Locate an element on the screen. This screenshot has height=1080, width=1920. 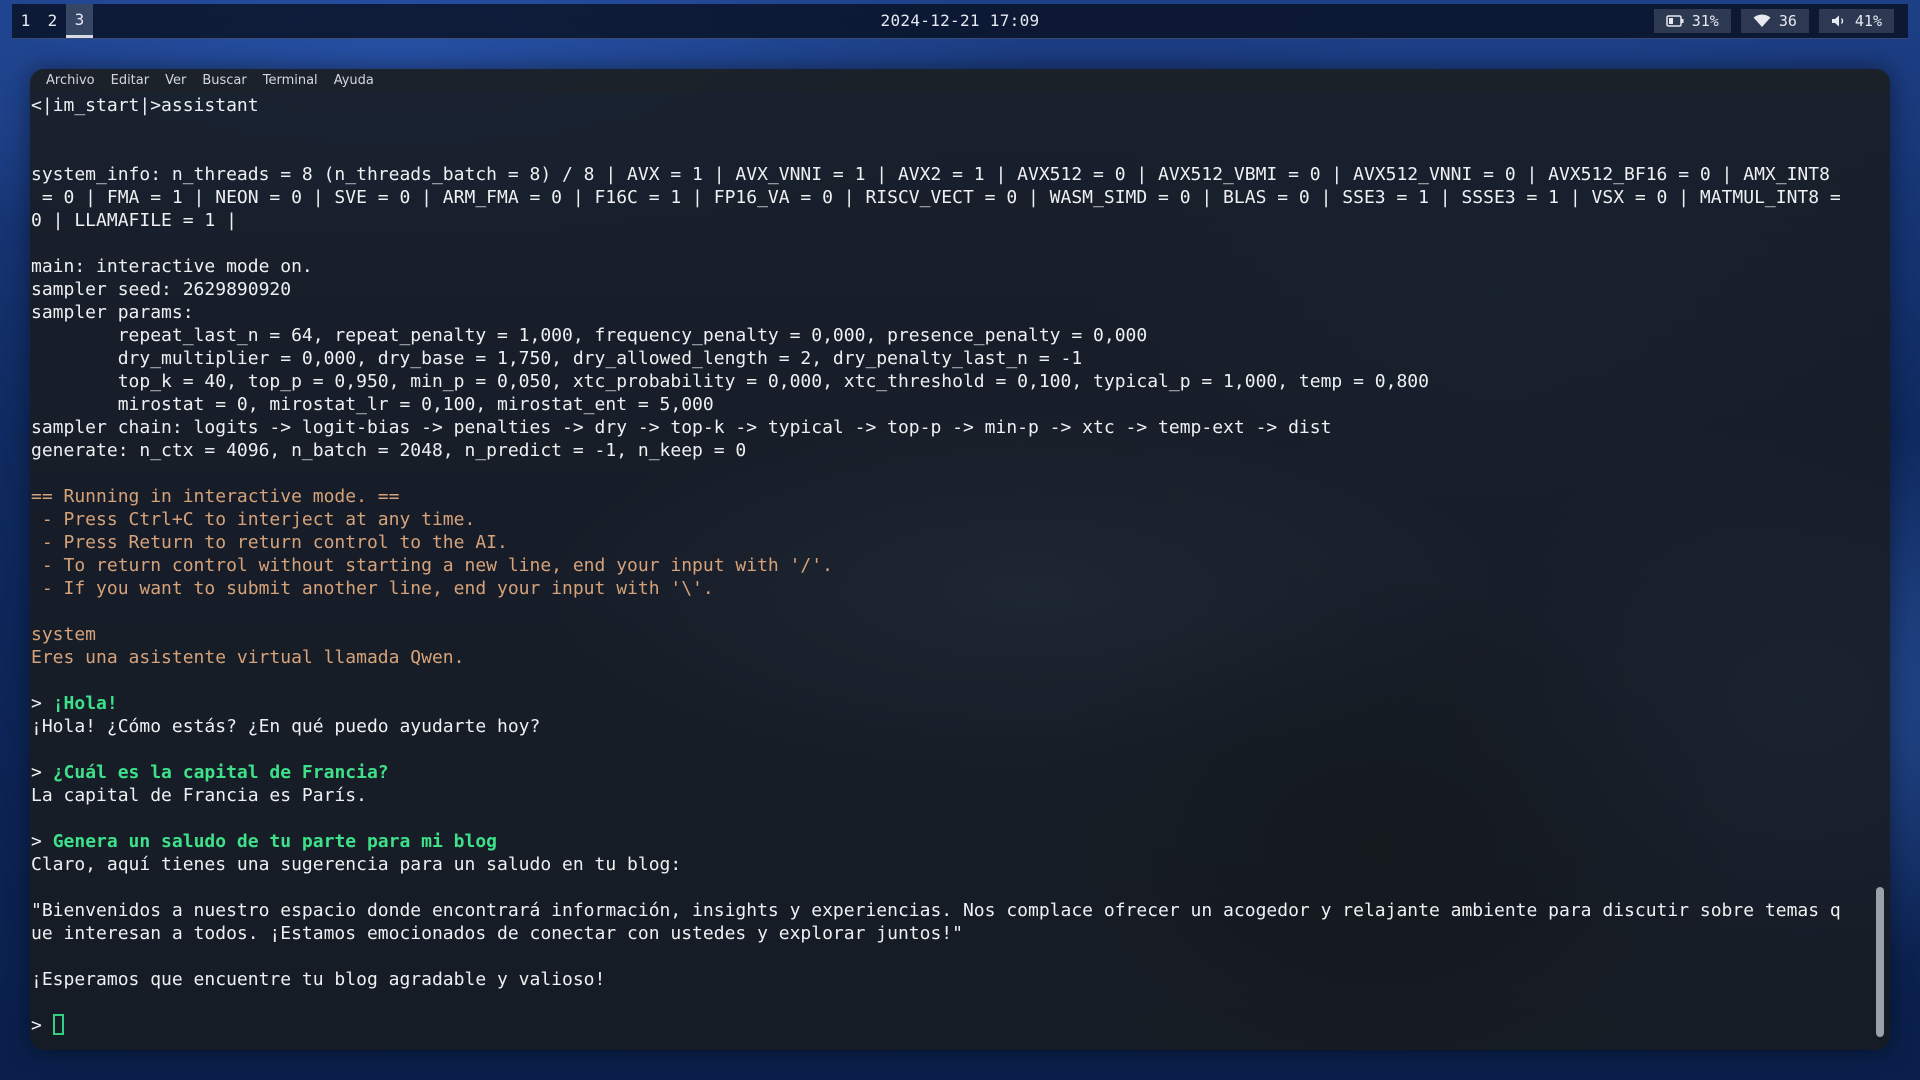
terminal-scrollbar is located at coordinates (1880, 566).